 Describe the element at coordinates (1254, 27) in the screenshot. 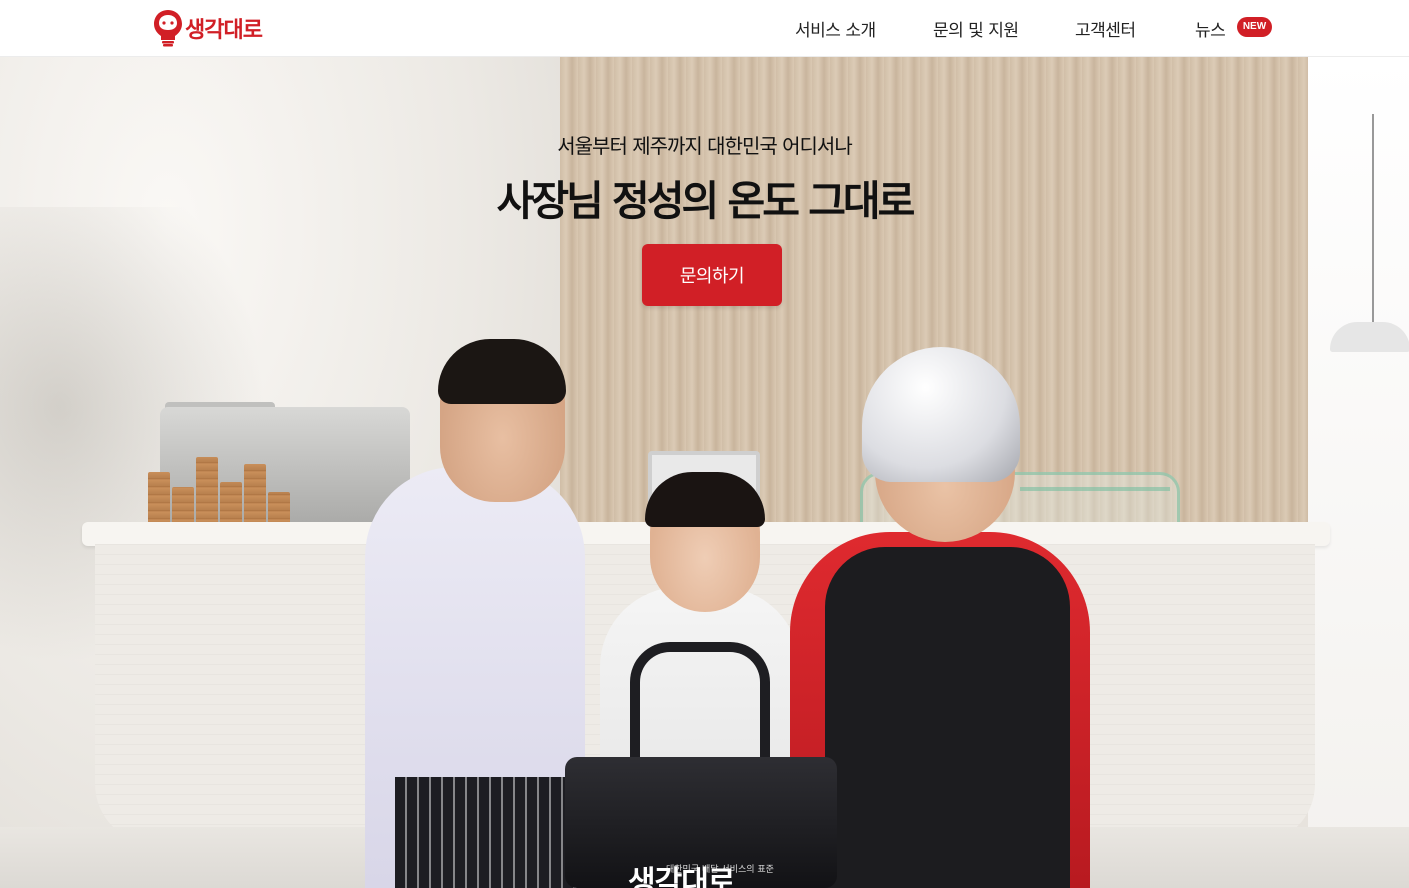

I see `new-badge: NEW` at that location.